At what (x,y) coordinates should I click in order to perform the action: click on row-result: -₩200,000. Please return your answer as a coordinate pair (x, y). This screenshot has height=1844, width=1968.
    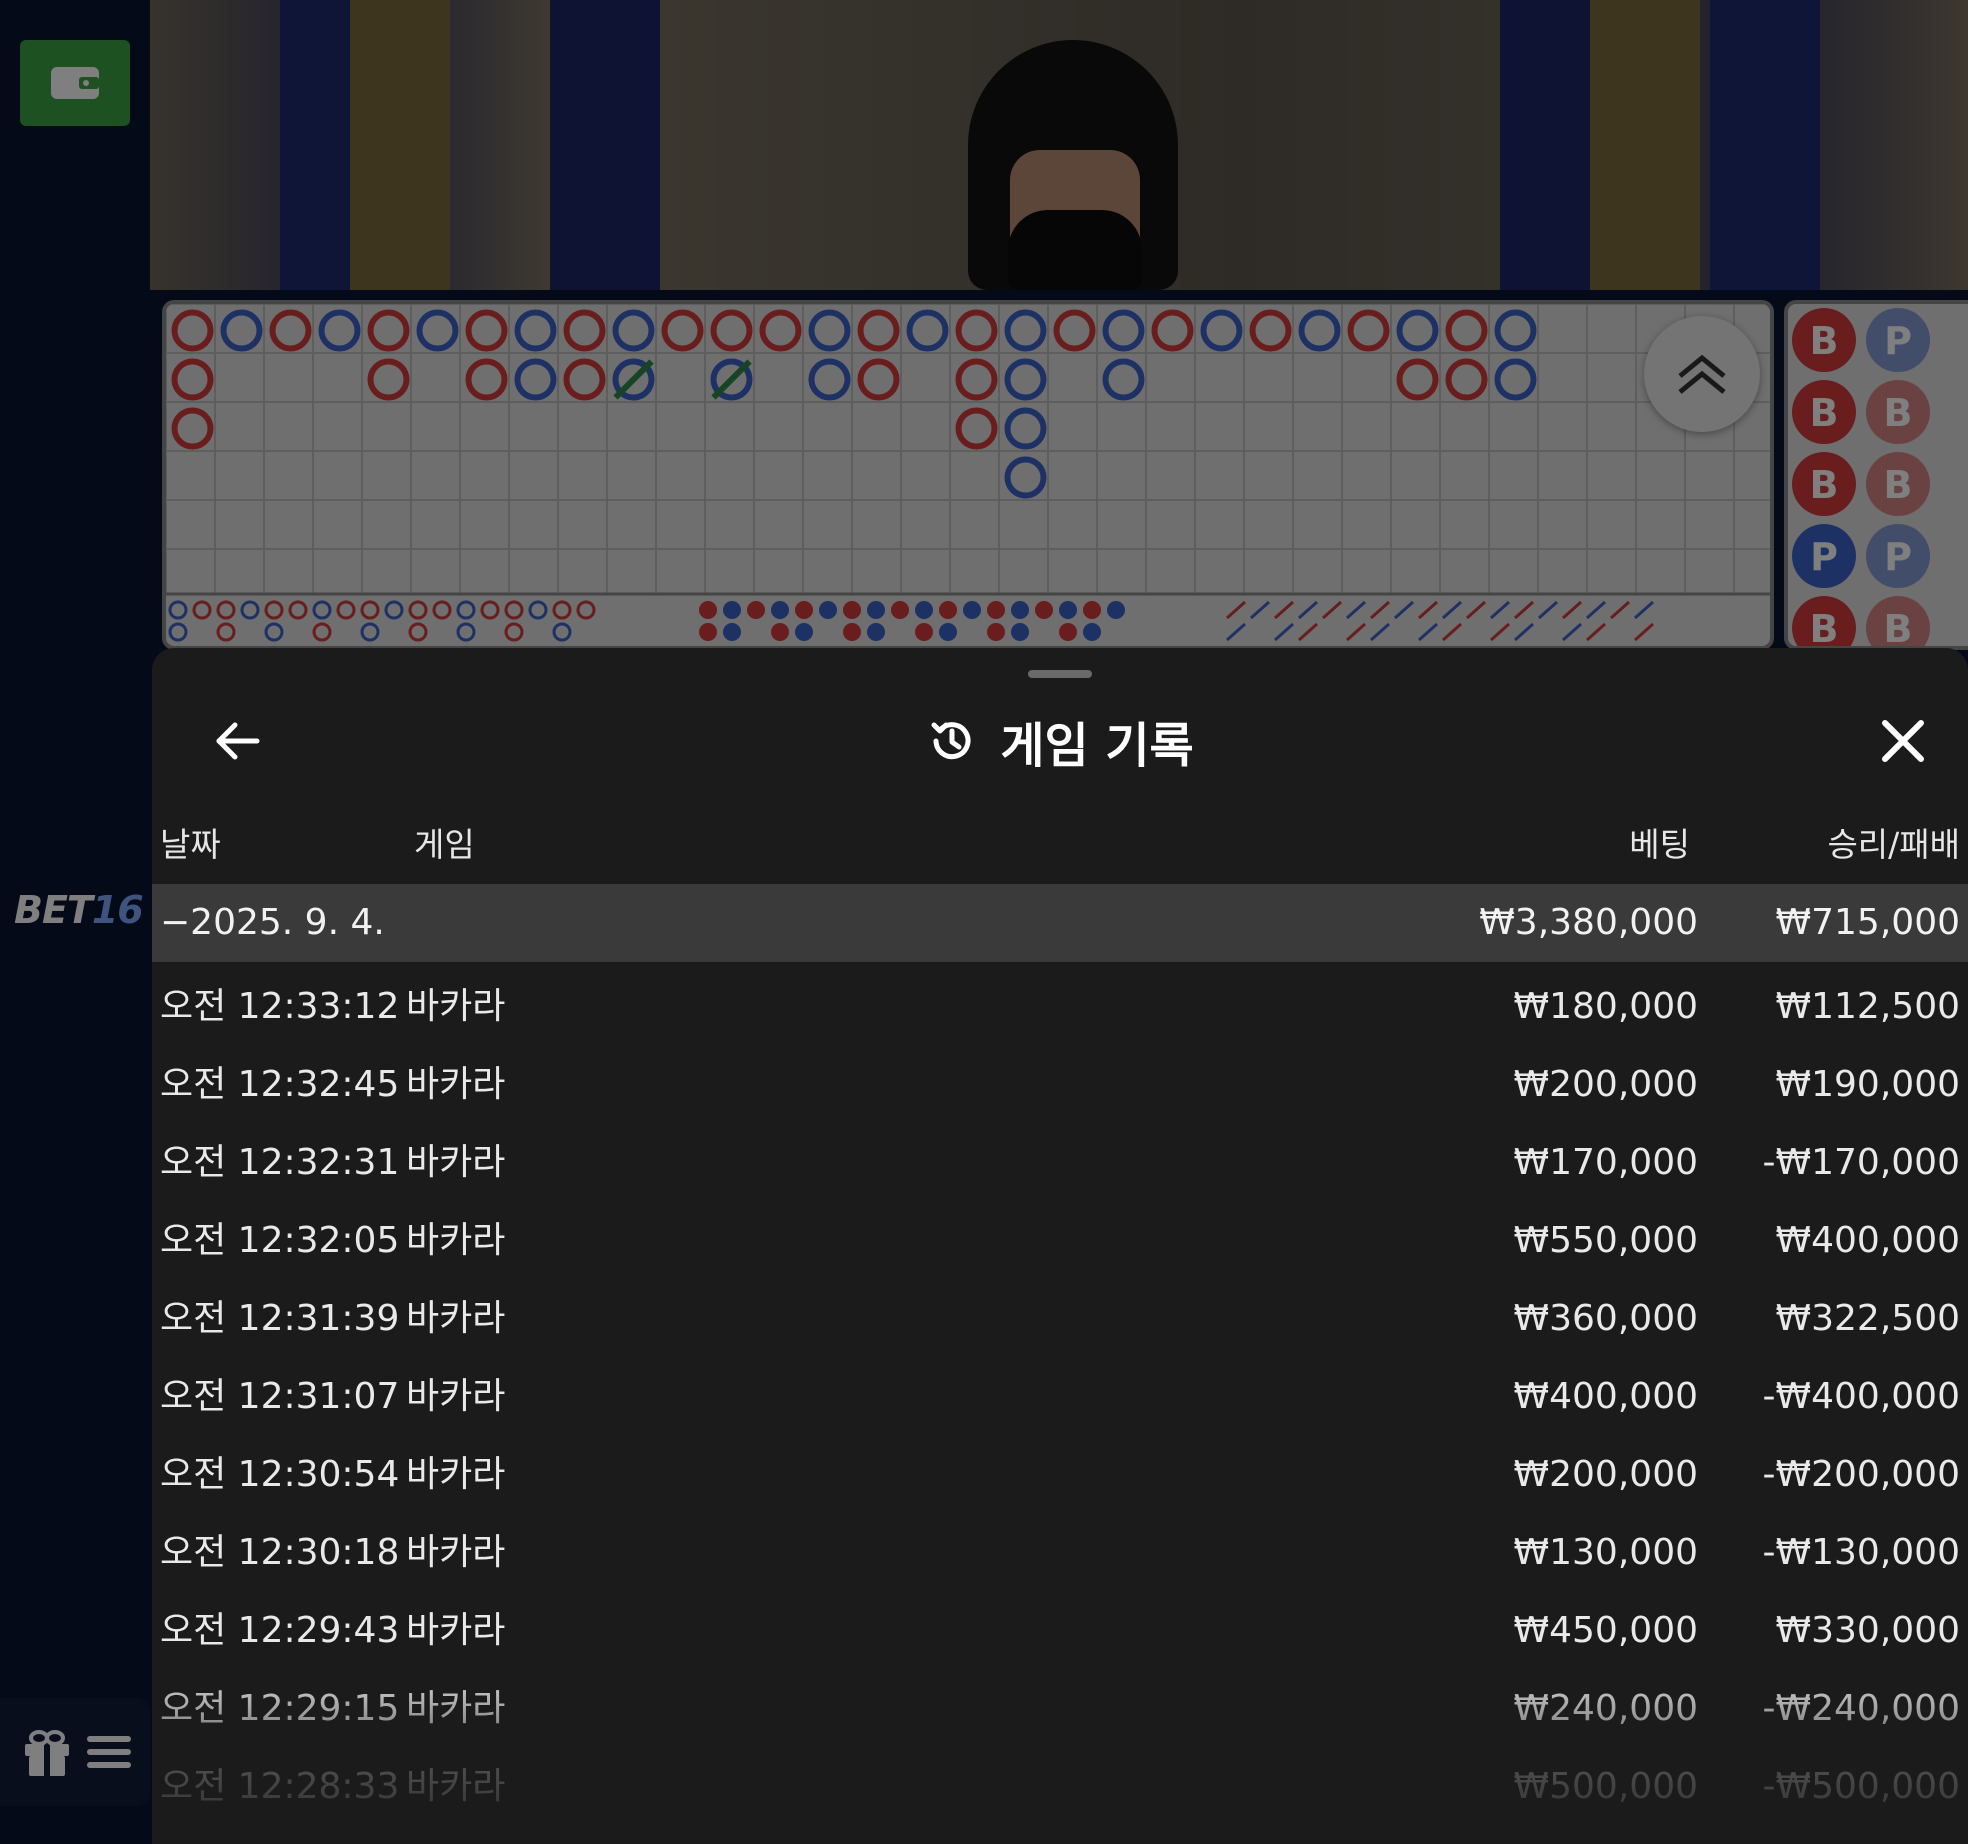
    Looking at the image, I should click on (1861, 1474).